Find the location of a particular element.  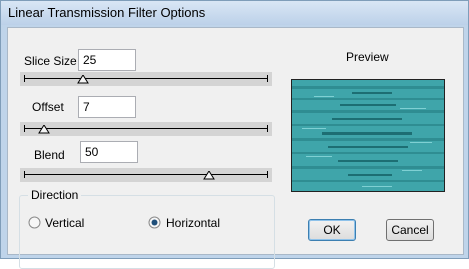

horizontal-radio is located at coordinates (154, 222).